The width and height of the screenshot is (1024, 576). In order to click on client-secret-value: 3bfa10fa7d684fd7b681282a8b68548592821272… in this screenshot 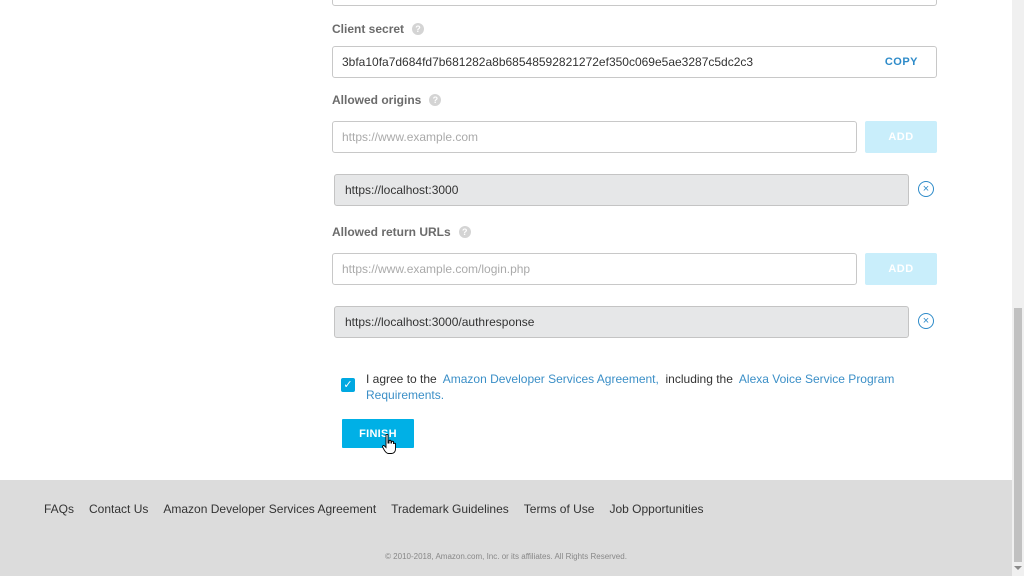, I will do `click(548, 62)`.